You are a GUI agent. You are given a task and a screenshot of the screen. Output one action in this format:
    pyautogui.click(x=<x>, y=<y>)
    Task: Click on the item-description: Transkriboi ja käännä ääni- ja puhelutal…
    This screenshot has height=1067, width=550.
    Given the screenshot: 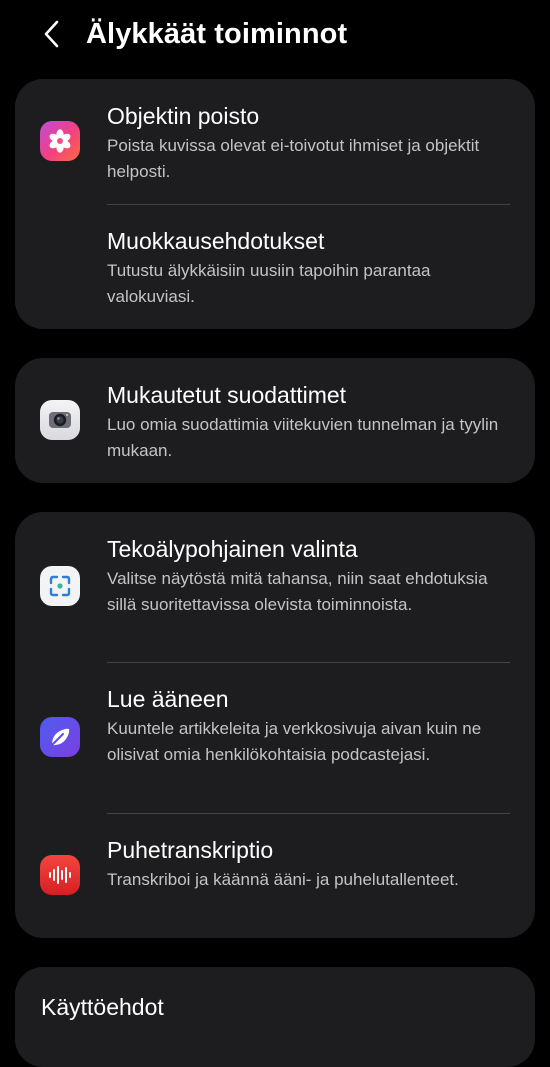 What is the action you would take?
    pyautogui.click(x=283, y=879)
    